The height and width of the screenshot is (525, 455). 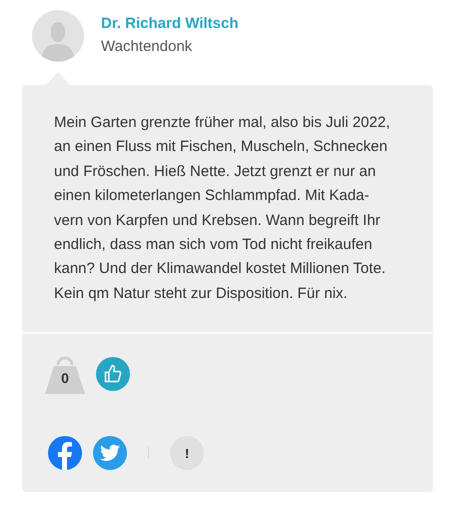 I want to click on twitter-button, so click(x=110, y=453).